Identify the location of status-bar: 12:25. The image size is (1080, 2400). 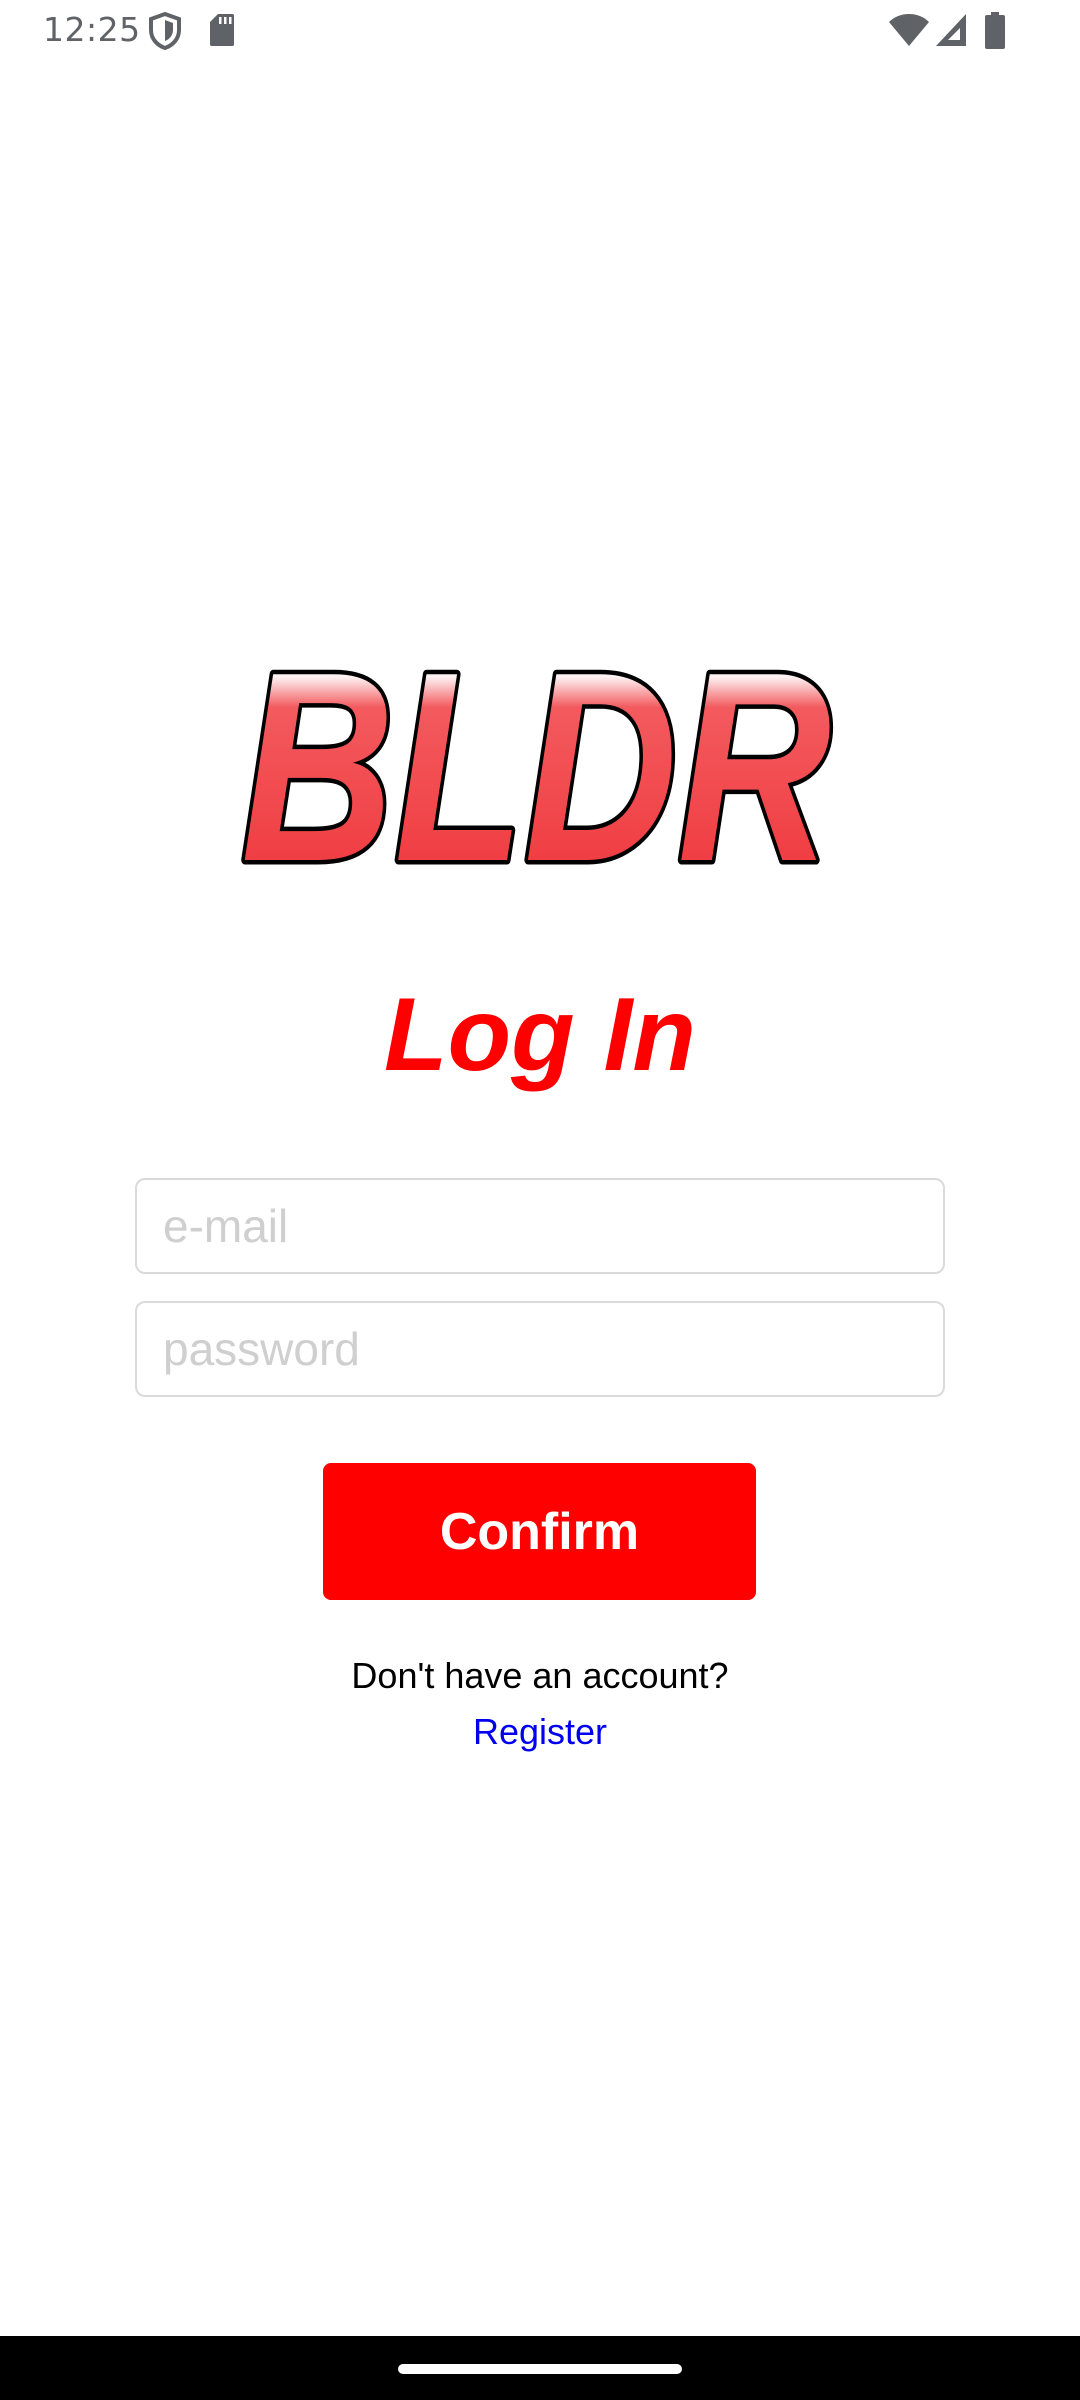
(540, 31).